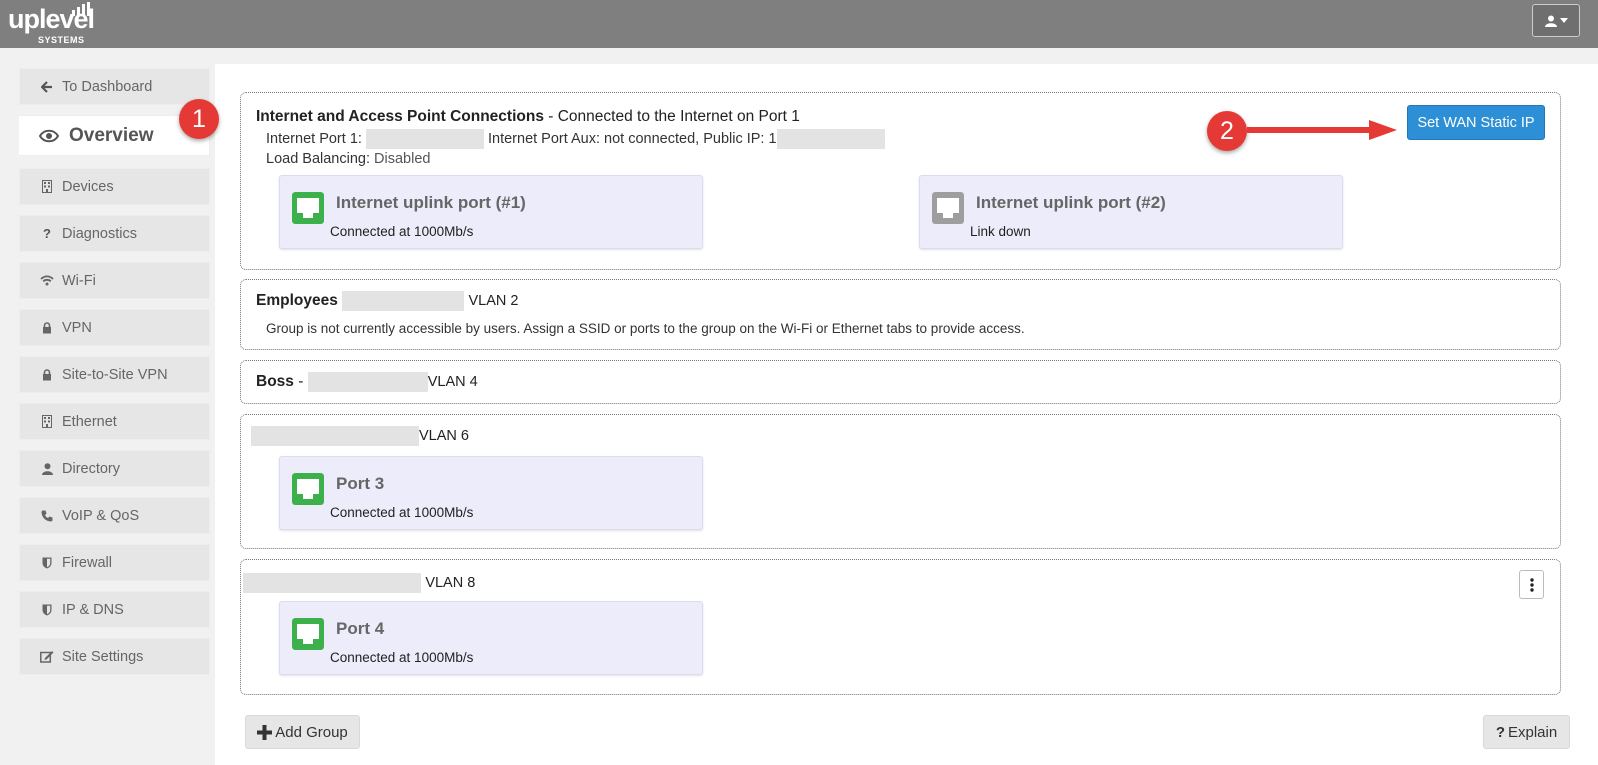 This screenshot has width=1598, height=765. I want to click on sidebar-item-ip-dns: IP & DNS, so click(114, 609).